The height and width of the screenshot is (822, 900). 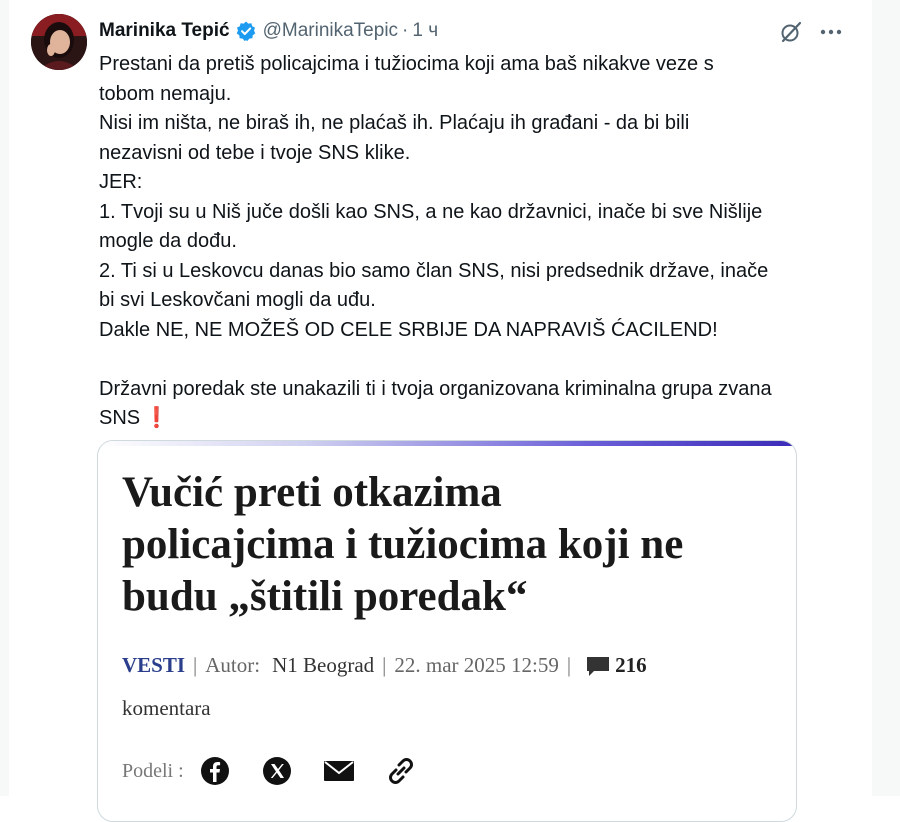 I want to click on tweet-last-line: SNS ❗, so click(x=479, y=419).